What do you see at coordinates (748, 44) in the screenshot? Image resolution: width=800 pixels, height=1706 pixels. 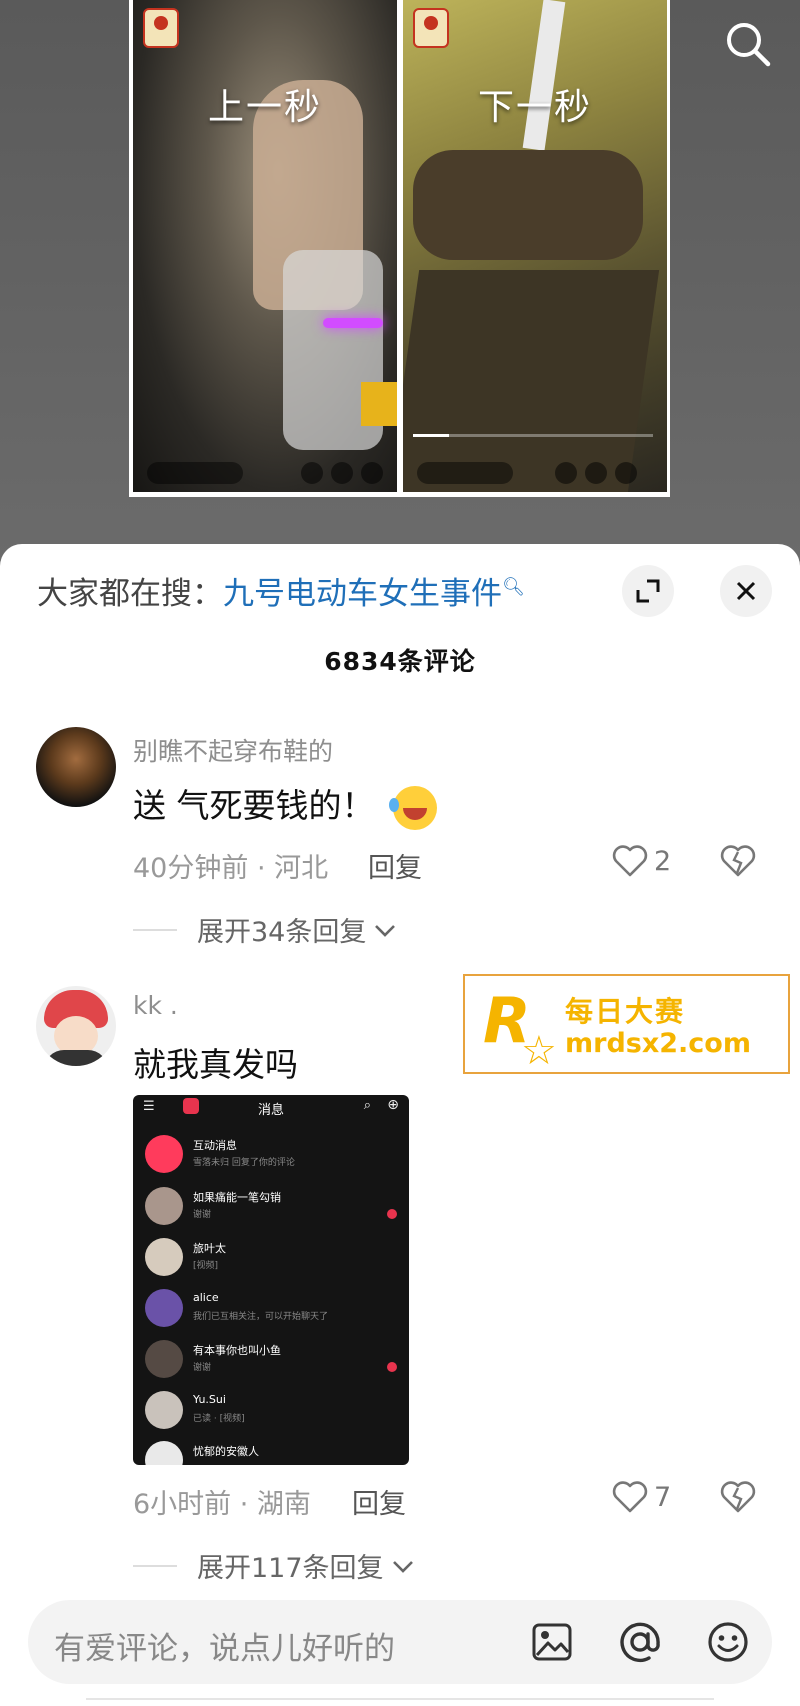 I see `search-icon` at bounding box center [748, 44].